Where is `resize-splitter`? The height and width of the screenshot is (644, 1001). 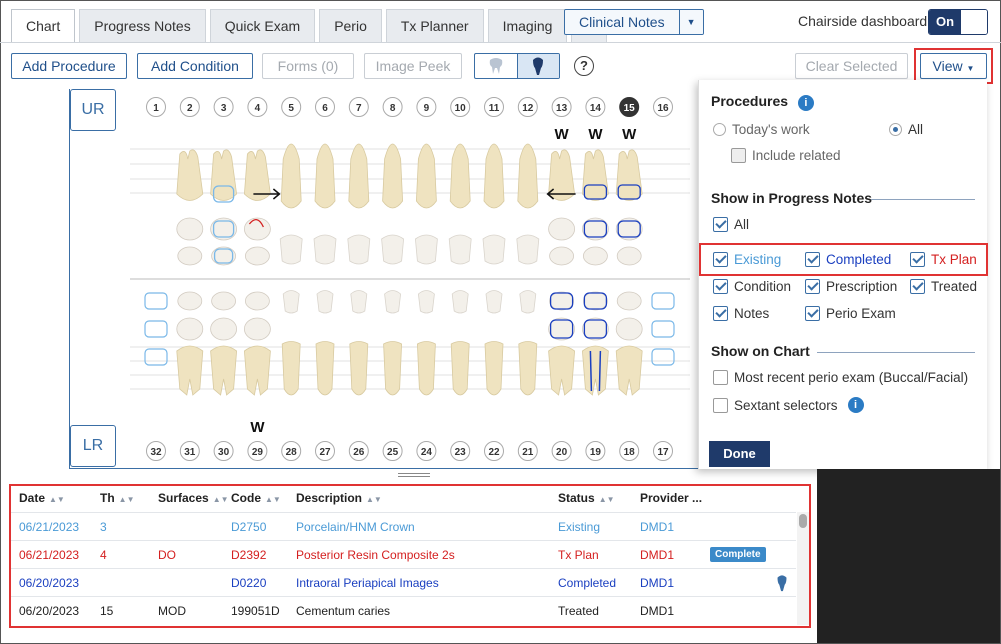
resize-splitter is located at coordinates (414, 475).